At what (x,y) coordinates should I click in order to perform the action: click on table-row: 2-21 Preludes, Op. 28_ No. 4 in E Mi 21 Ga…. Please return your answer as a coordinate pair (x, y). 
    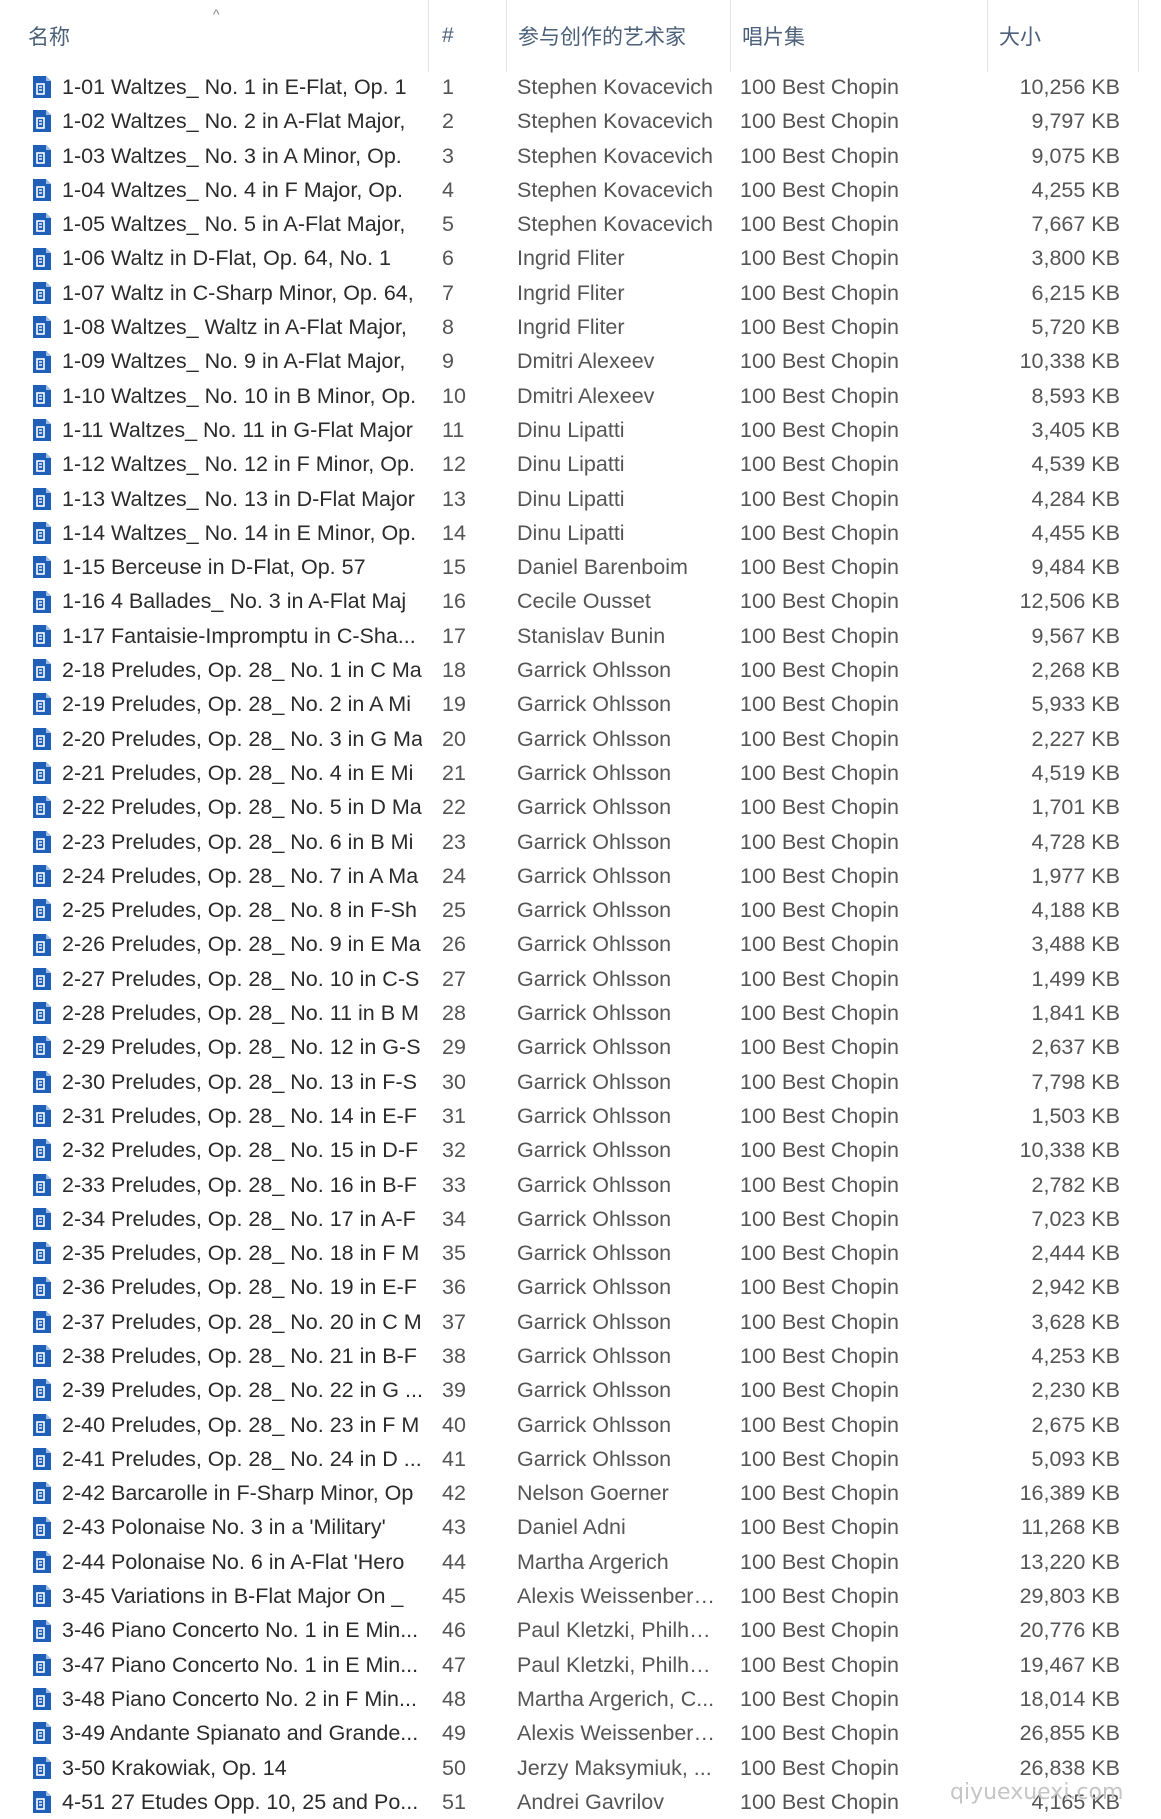
    Looking at the image, I should click on (580, 773).